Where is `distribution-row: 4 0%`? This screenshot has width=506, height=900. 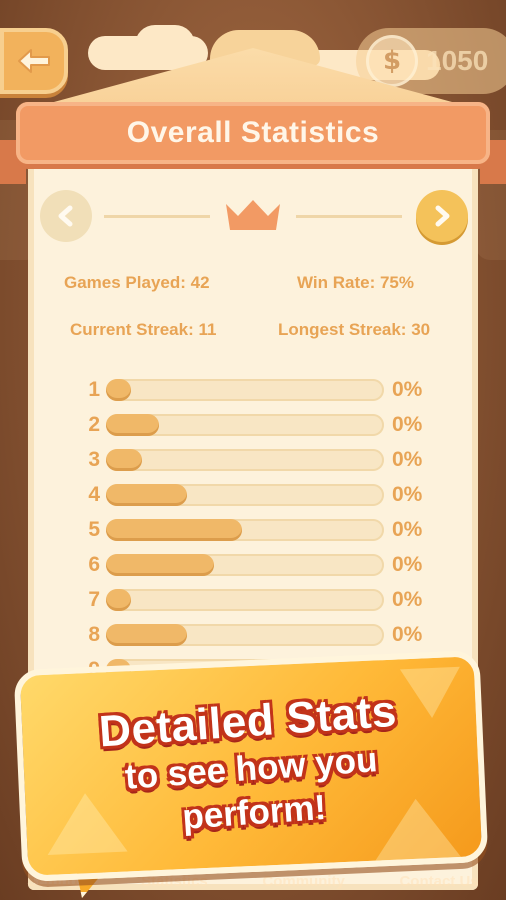
distribution-row: 4 0% is located at coordinates (256, 494).